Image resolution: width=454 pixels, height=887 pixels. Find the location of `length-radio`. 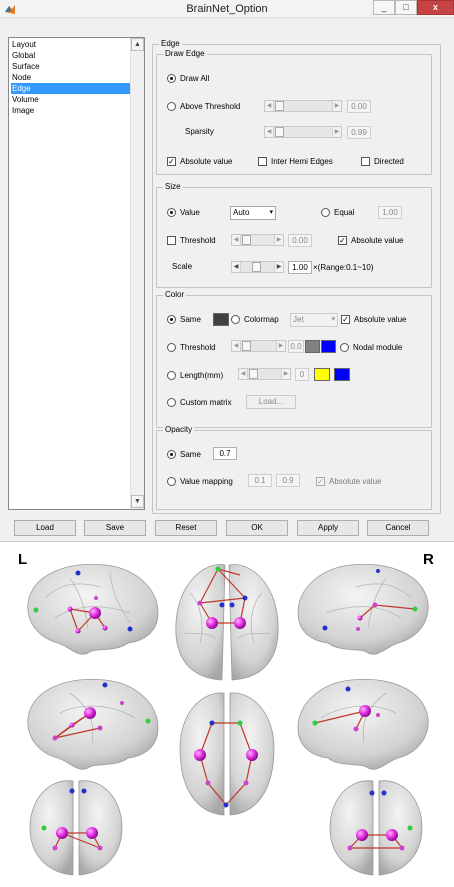

length-radio is located at coordinates (171, 375).